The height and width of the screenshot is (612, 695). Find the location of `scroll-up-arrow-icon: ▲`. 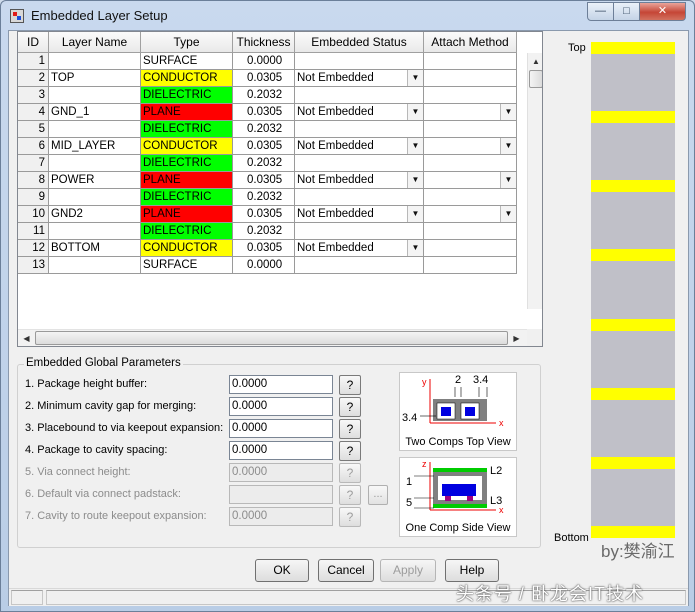

scroll-up-arrow-icon: ▲ is located at coordinates (535, 61).